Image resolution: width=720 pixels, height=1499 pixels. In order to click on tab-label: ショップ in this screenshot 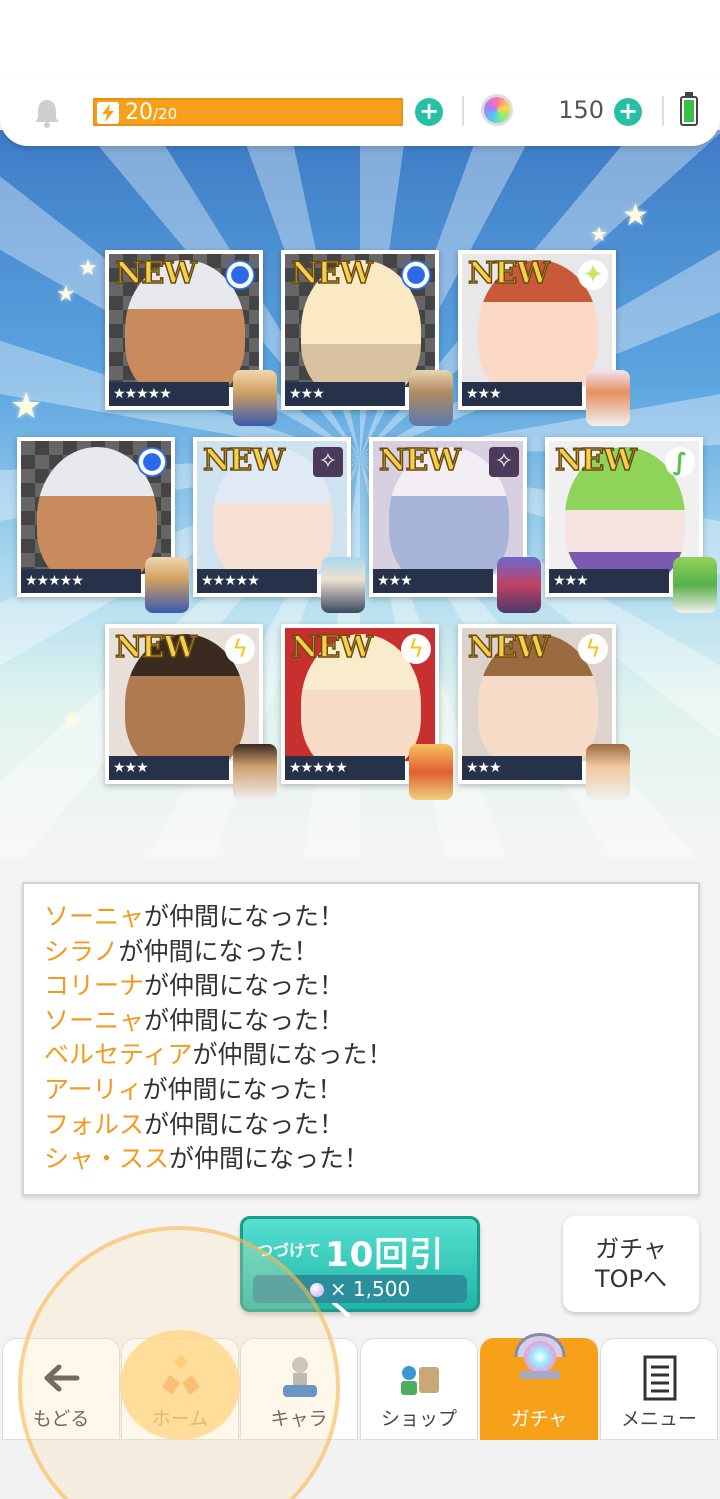, I will do `click(418, 1419)`.